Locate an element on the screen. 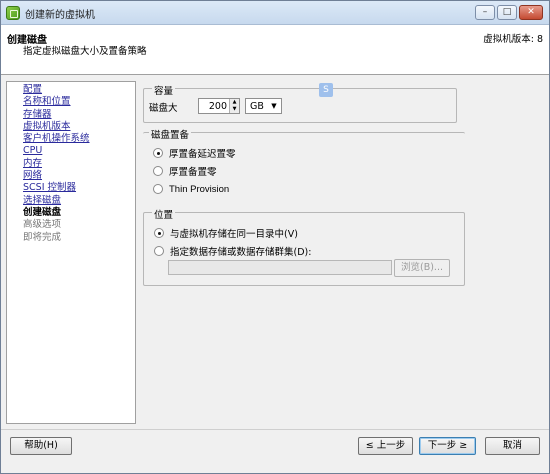 This screenshot has width=550, height=474. nav-step-disabled: 高级选项 is located at coordinates (42, 225).